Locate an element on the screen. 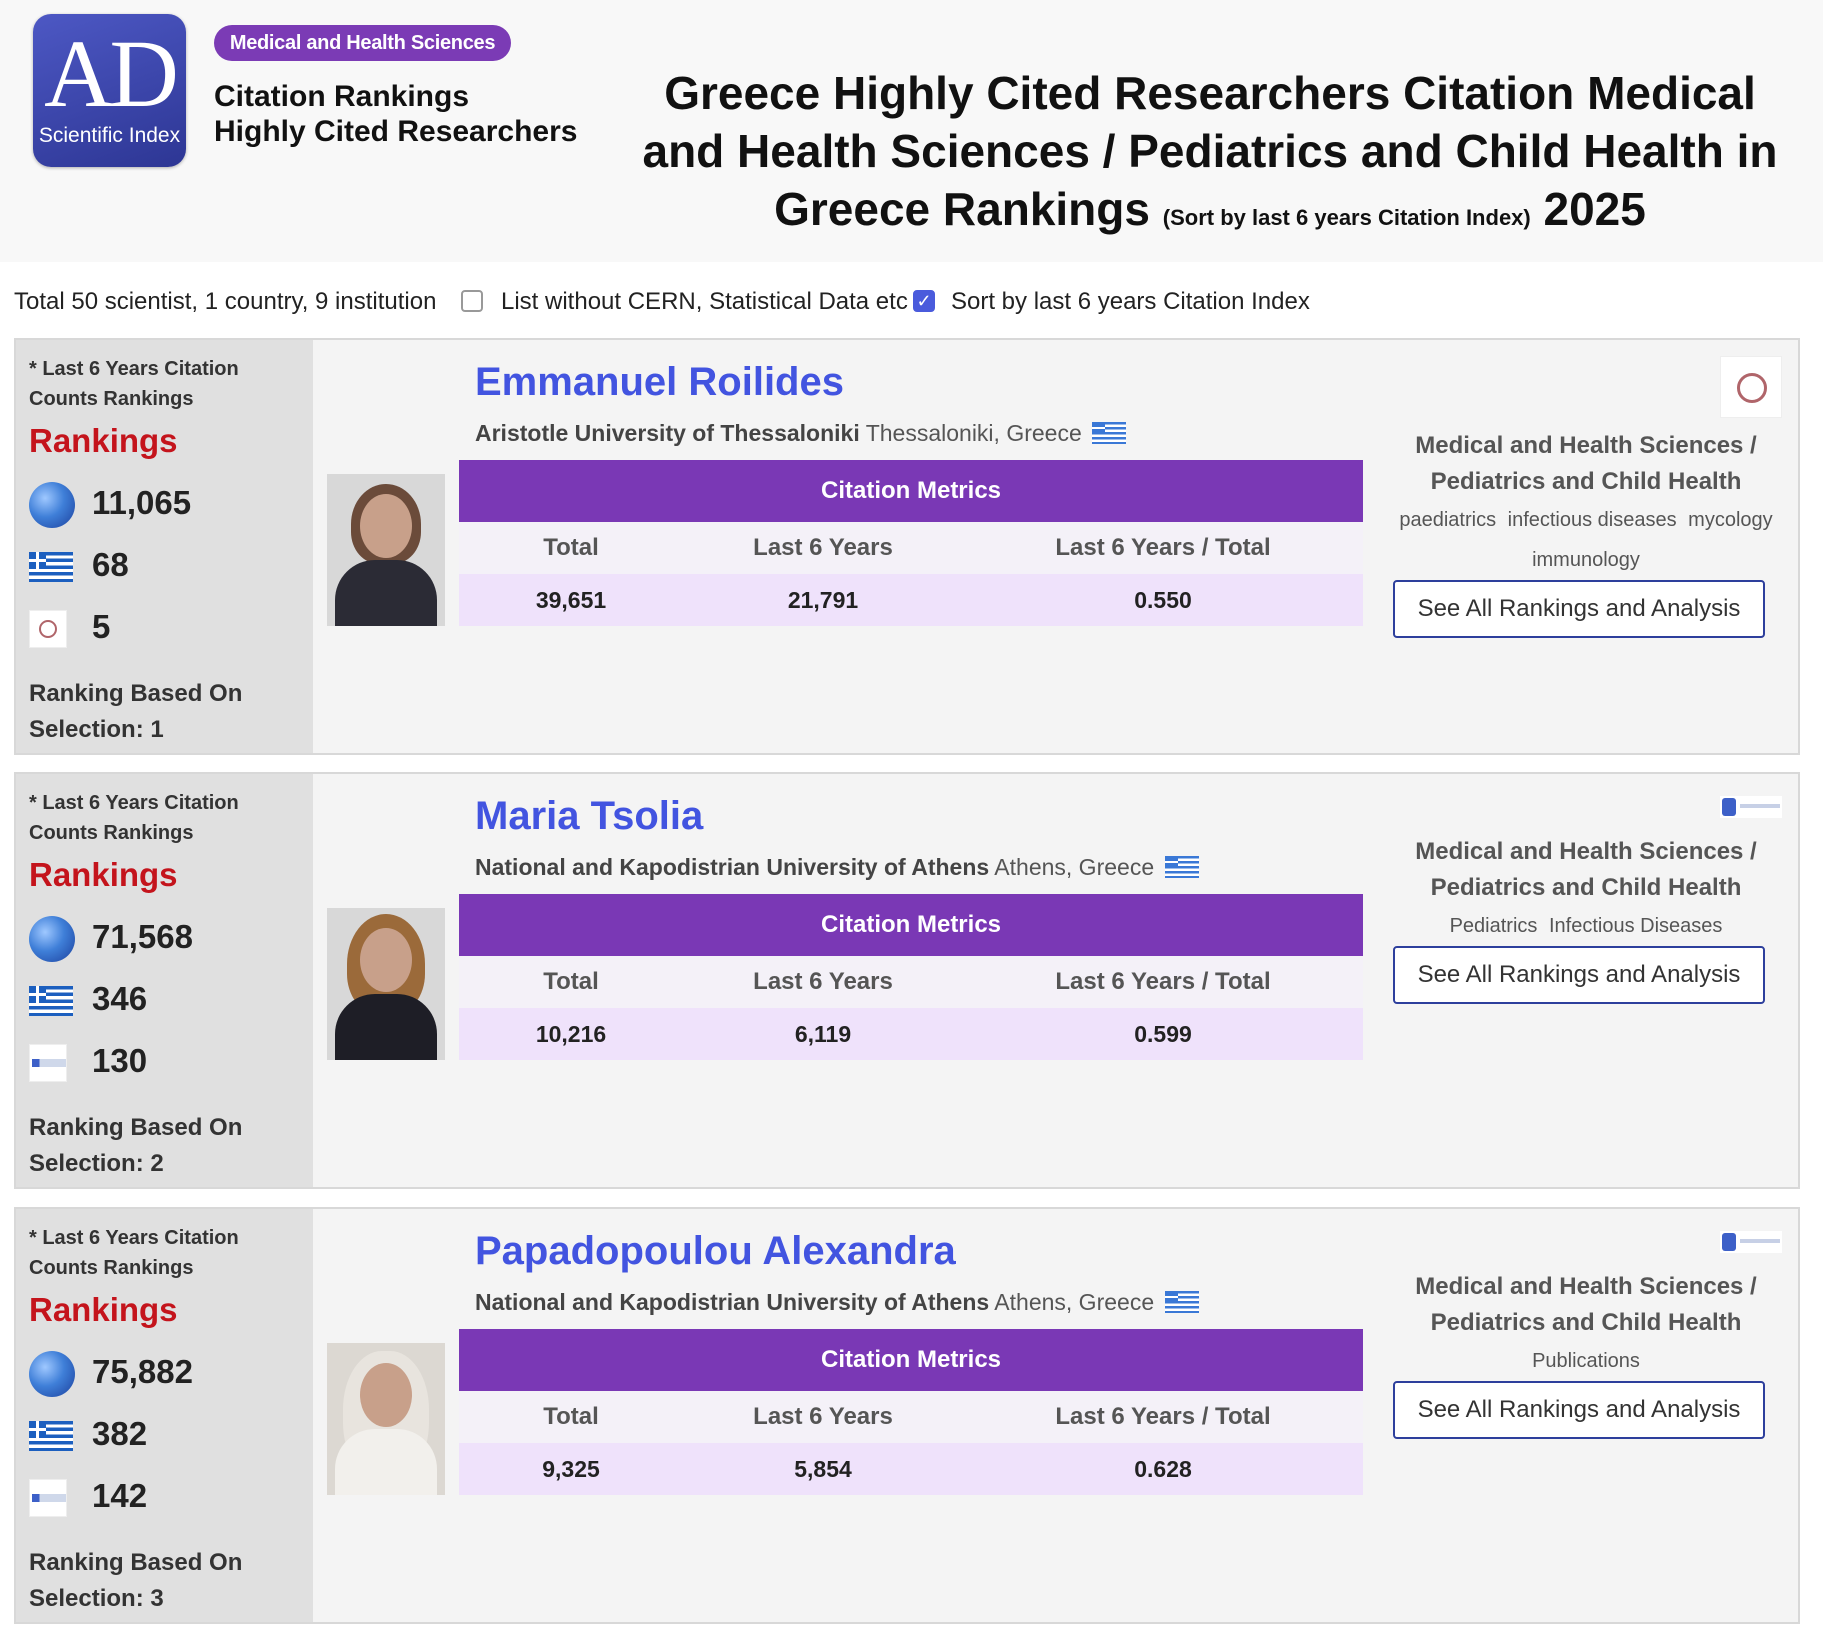 The width and height of the screenshot is (1823, 1634). keywords: paediatrics infectious diseases mycology is located at coordinates (1586, 520).